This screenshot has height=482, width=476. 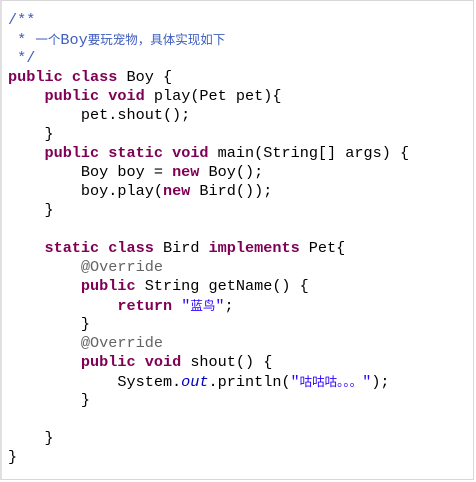 What do you see at coordinates (85, 191) in the screenshot?
I see `code-token-plain: boy.play(` at bounding box center [85, 191].